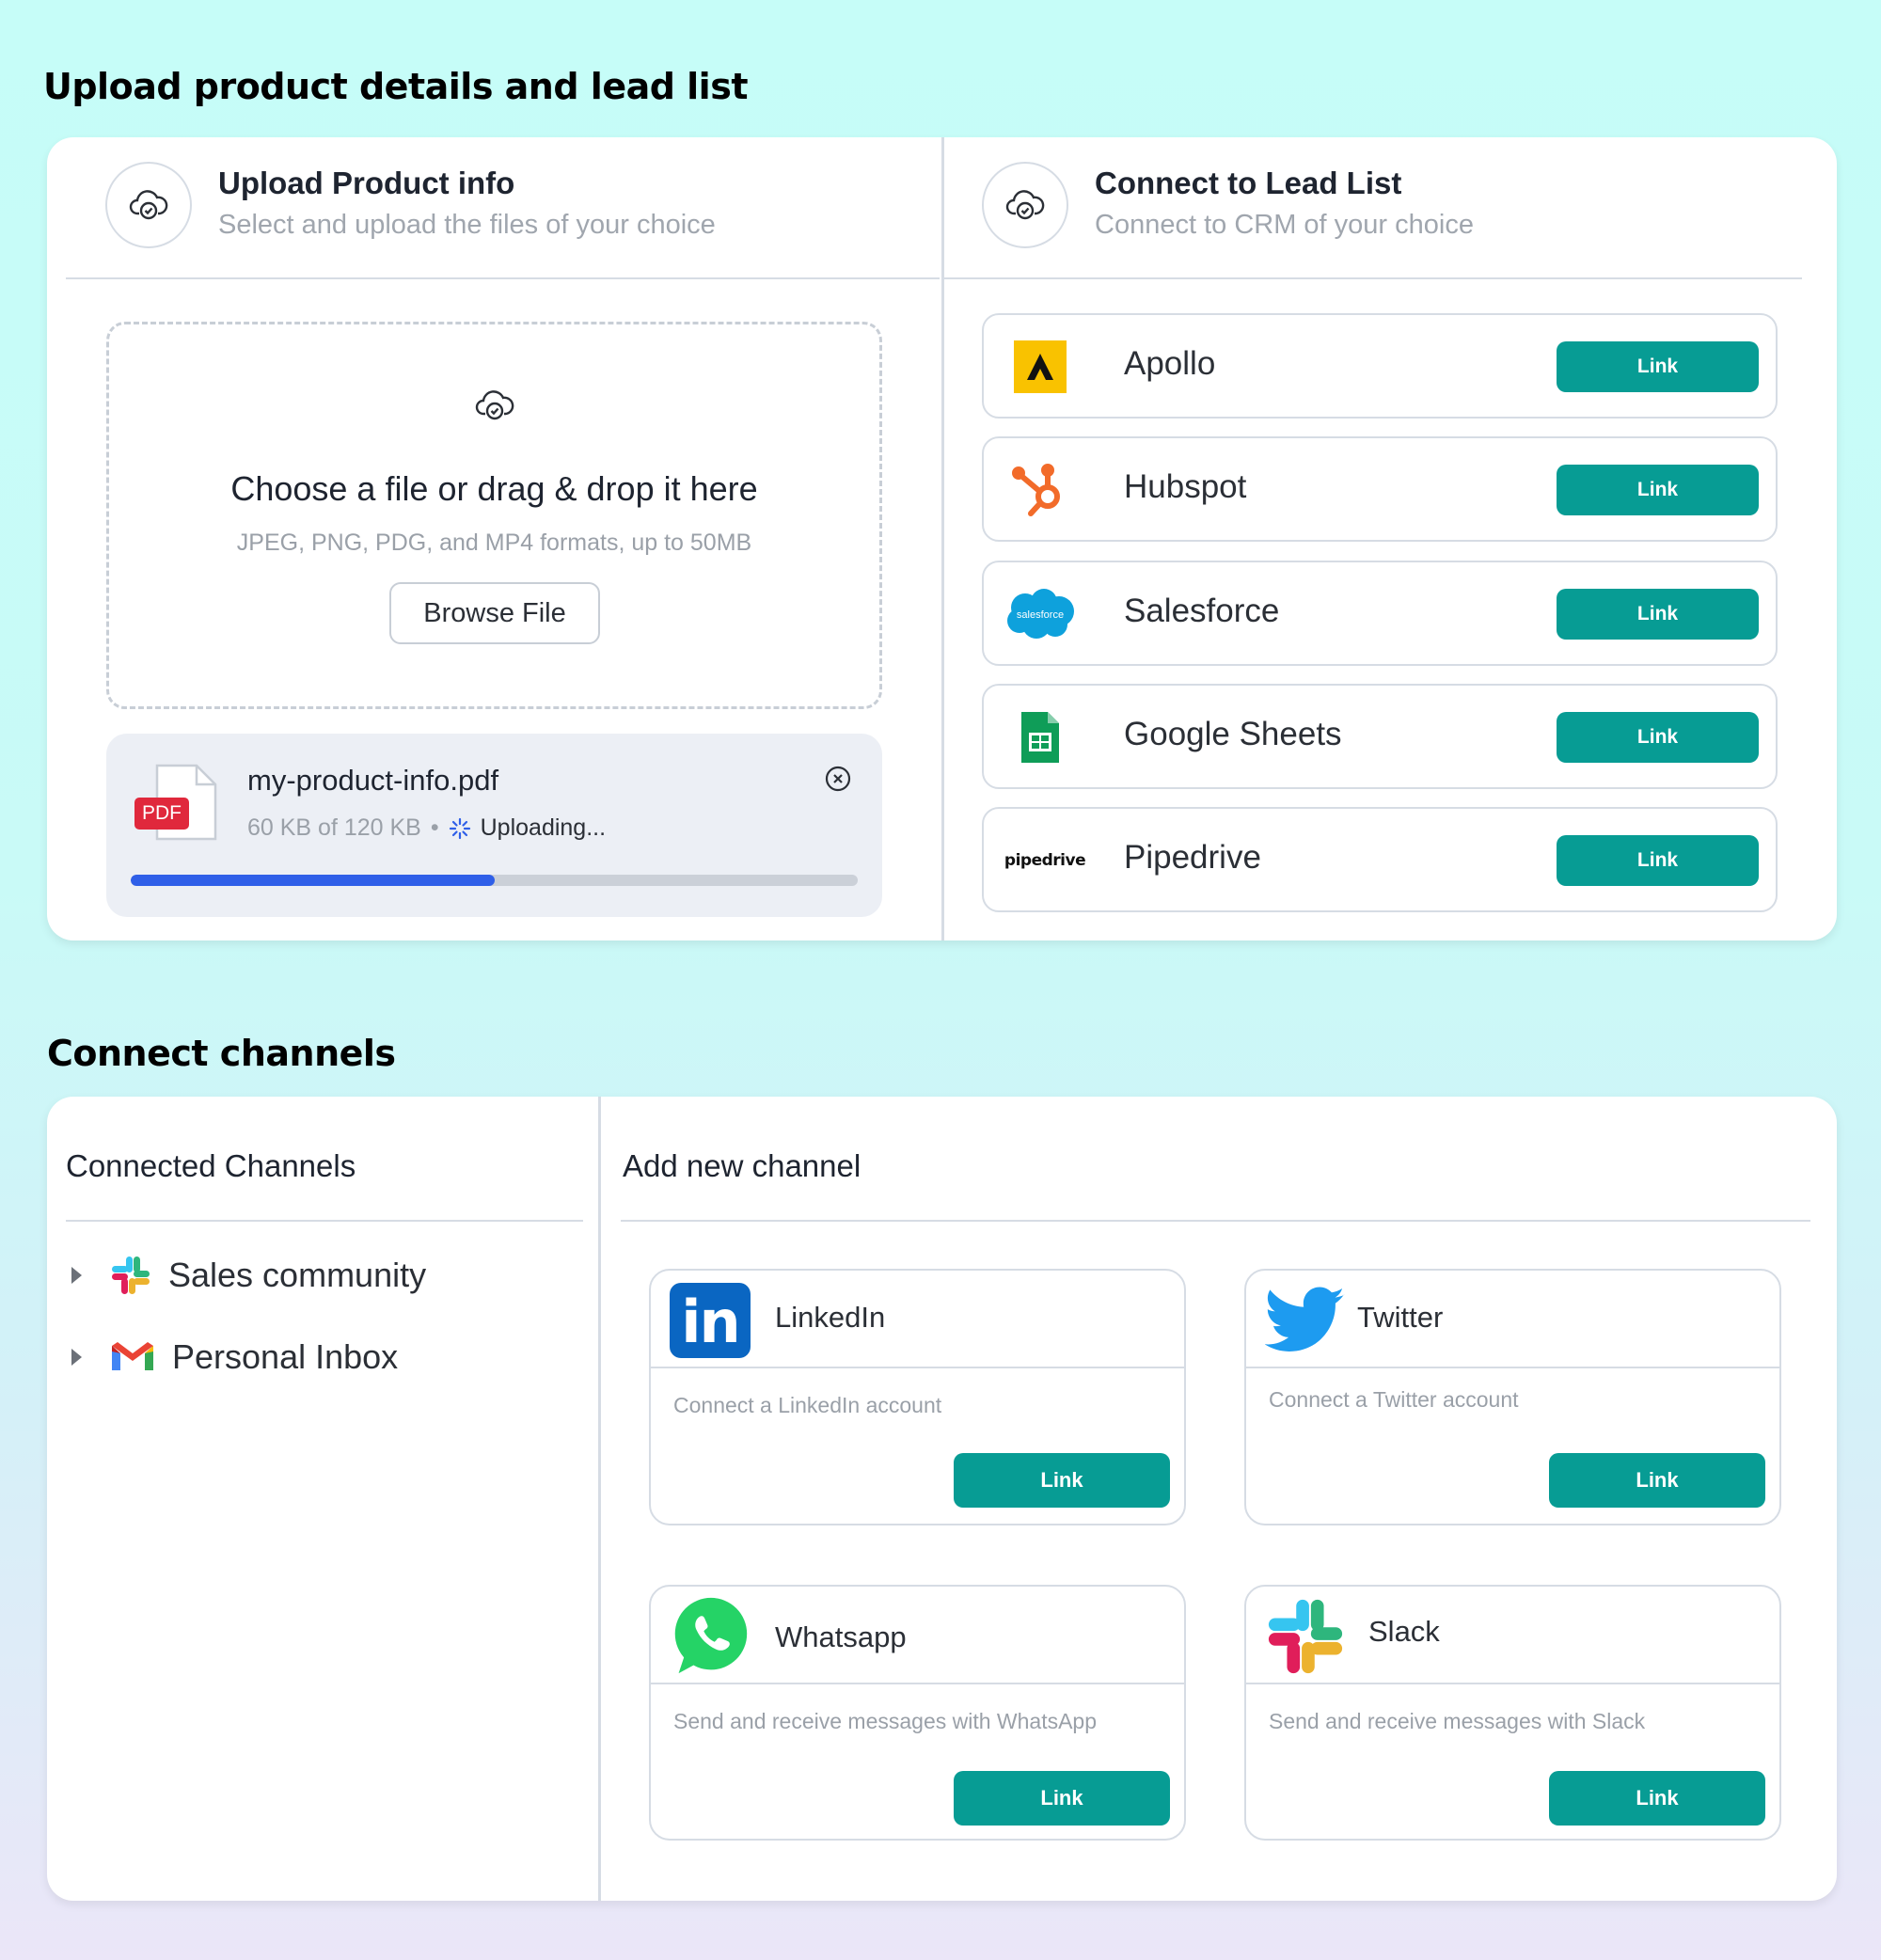 The width and height of the screenshot is (1881, 1960). I want to click on upload-progress-fill, so click(313, 881).